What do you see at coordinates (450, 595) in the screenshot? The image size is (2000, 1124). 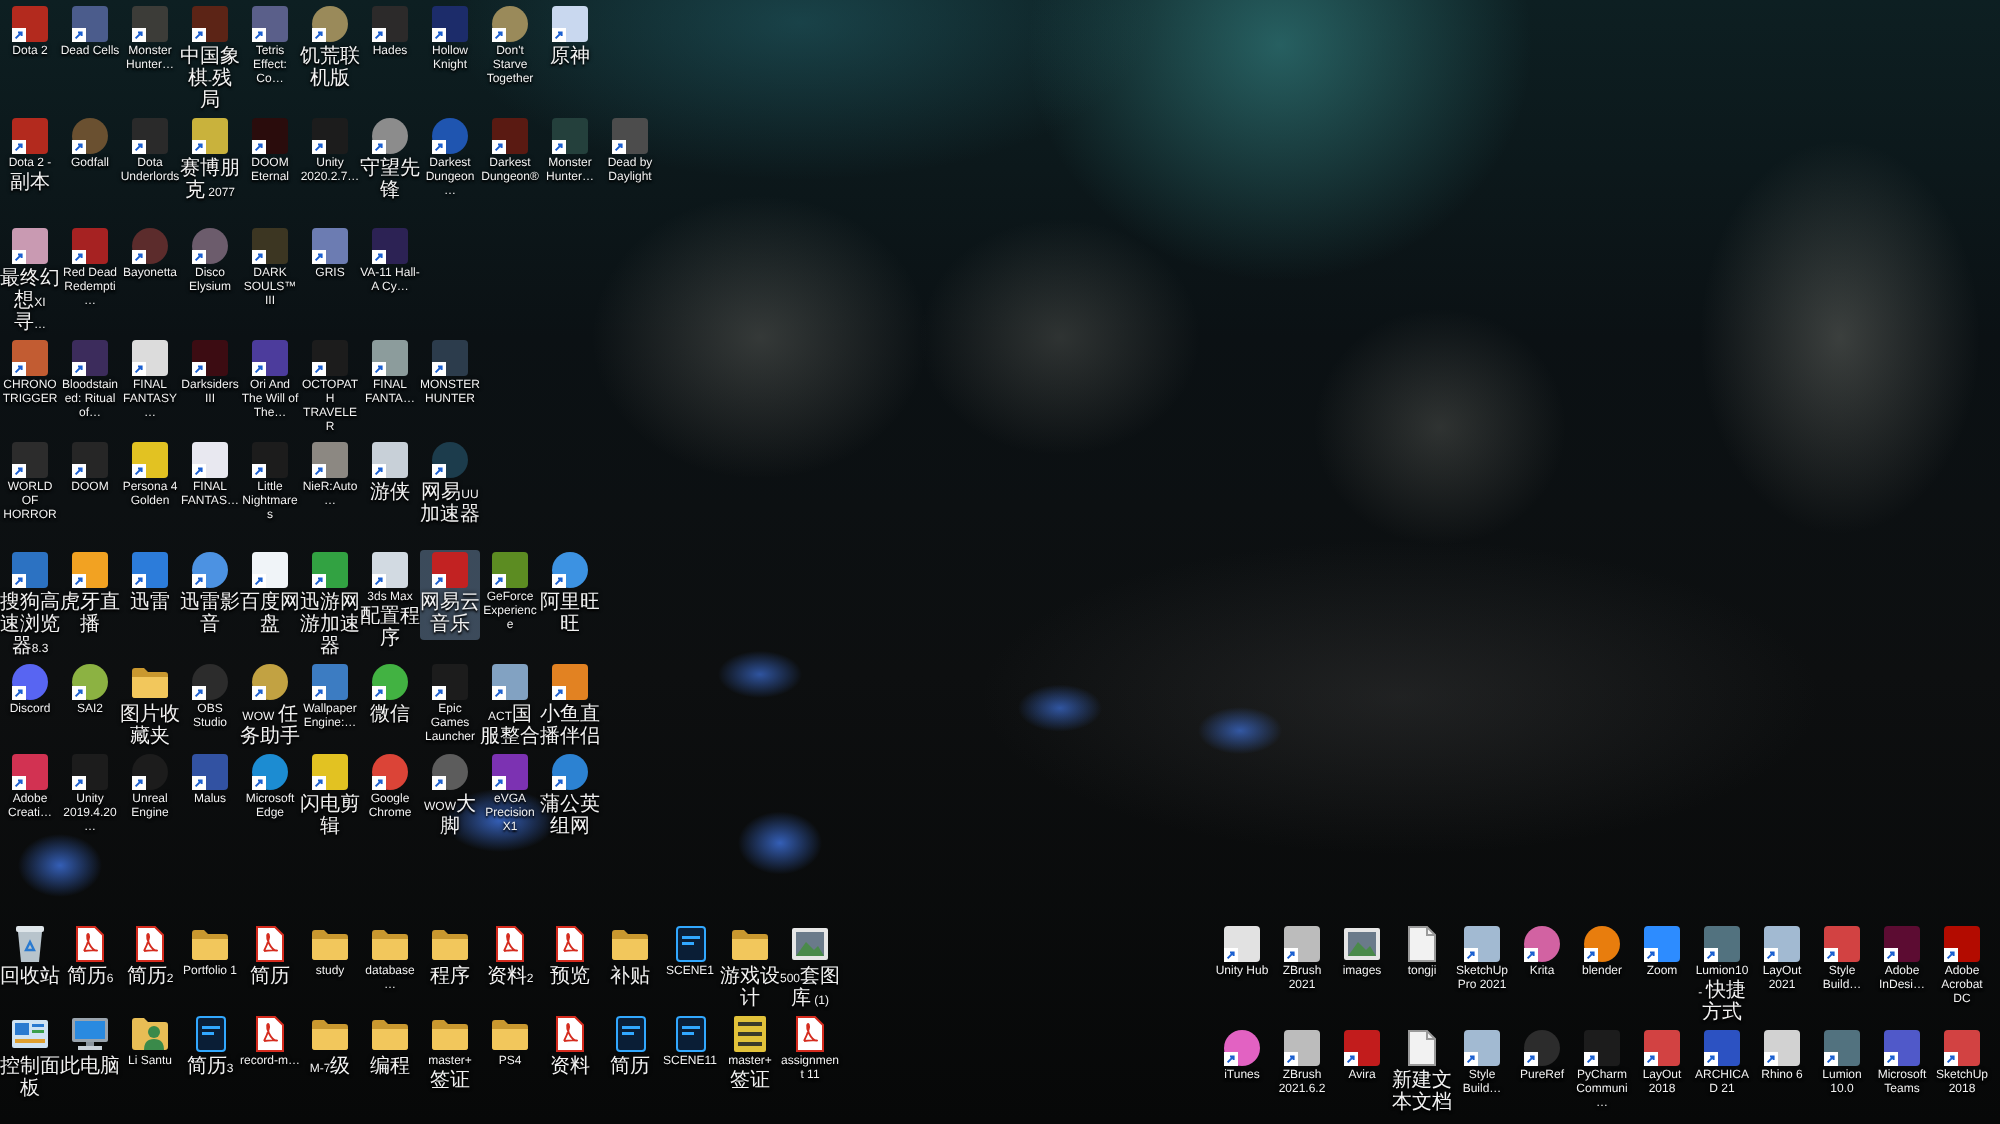 I see `desktop-icon: 网易云音乐` at bounding box center [450, 595].